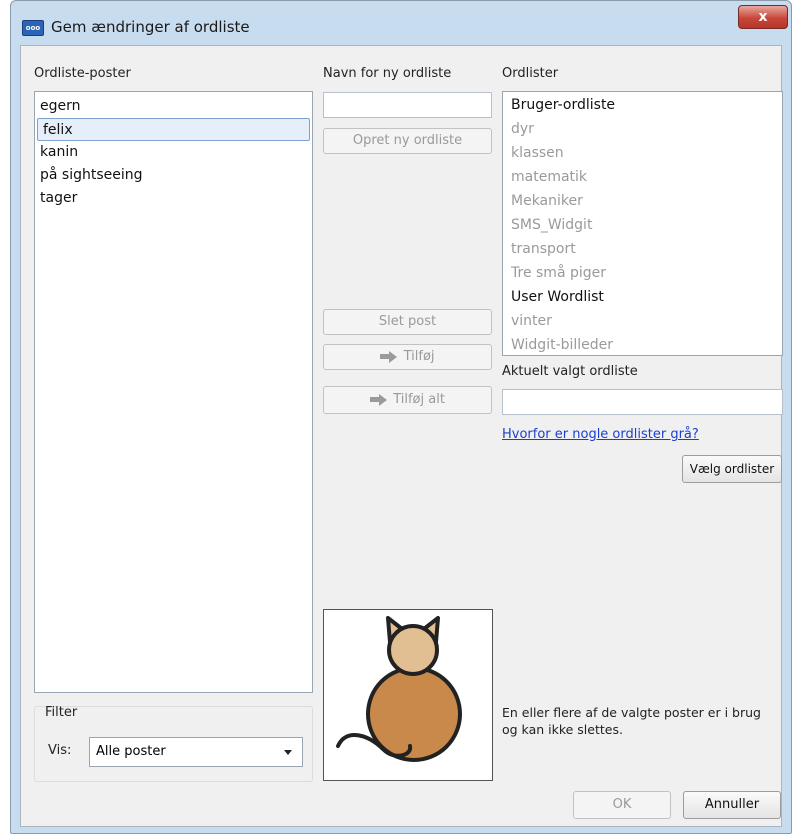 The width and height of the screenshot is (796, 839). What do you see at coordinates (173, 198) in the screenshot?
I see `list-item: tager` at bounding box center [173, 198].